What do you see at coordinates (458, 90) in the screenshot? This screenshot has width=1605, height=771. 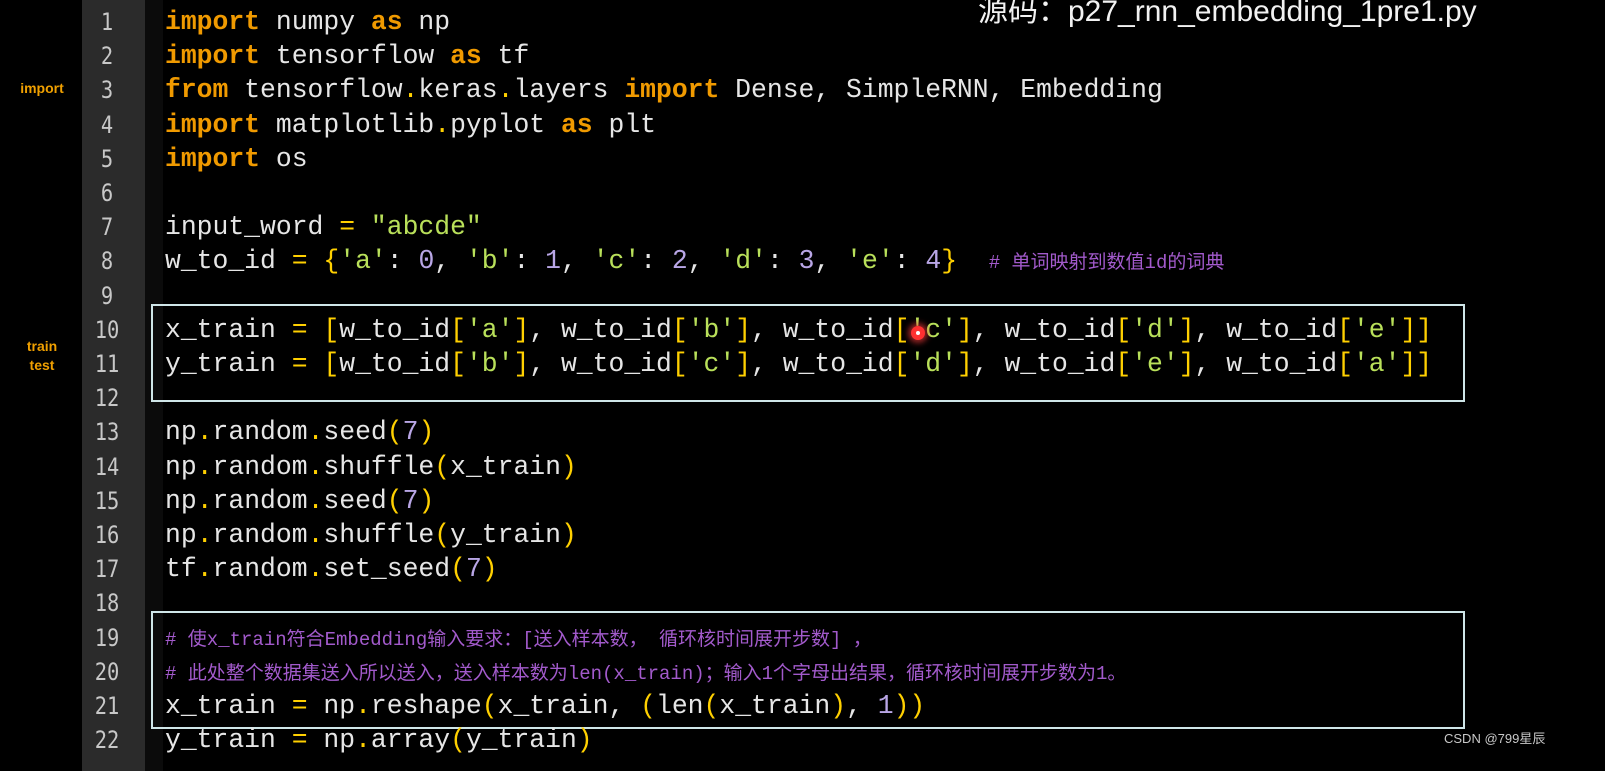 I see `code-token-pl: keras` at bounding box center [458, 90].